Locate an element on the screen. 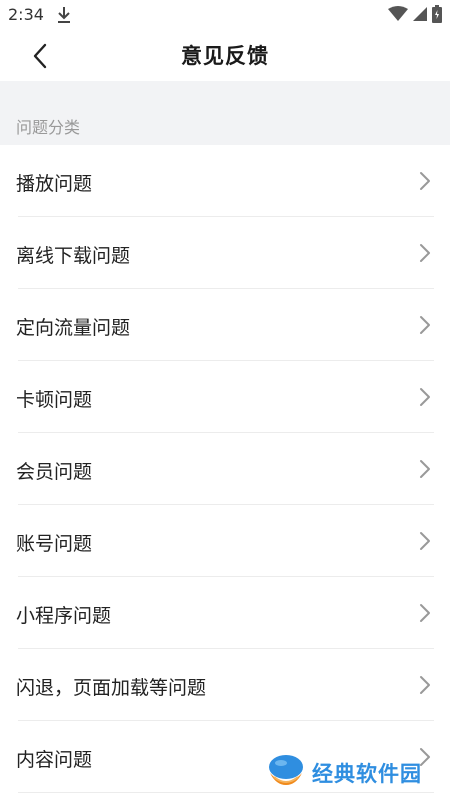 This screenshot has height=800, width=450. list-item-directed-traffic: 定向流量问题 is located at coordinates (225, 325).